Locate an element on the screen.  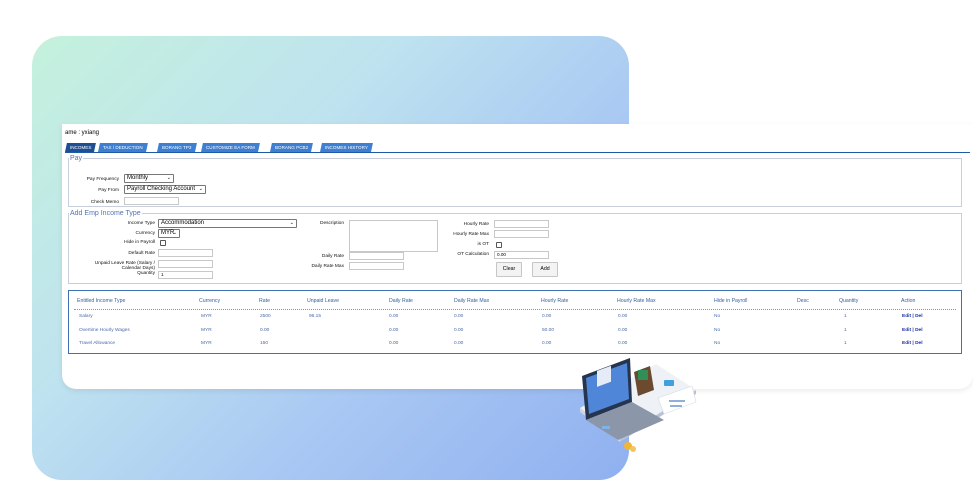
daily-rate-label: Daily Rate is located at coordinates (332, 256).